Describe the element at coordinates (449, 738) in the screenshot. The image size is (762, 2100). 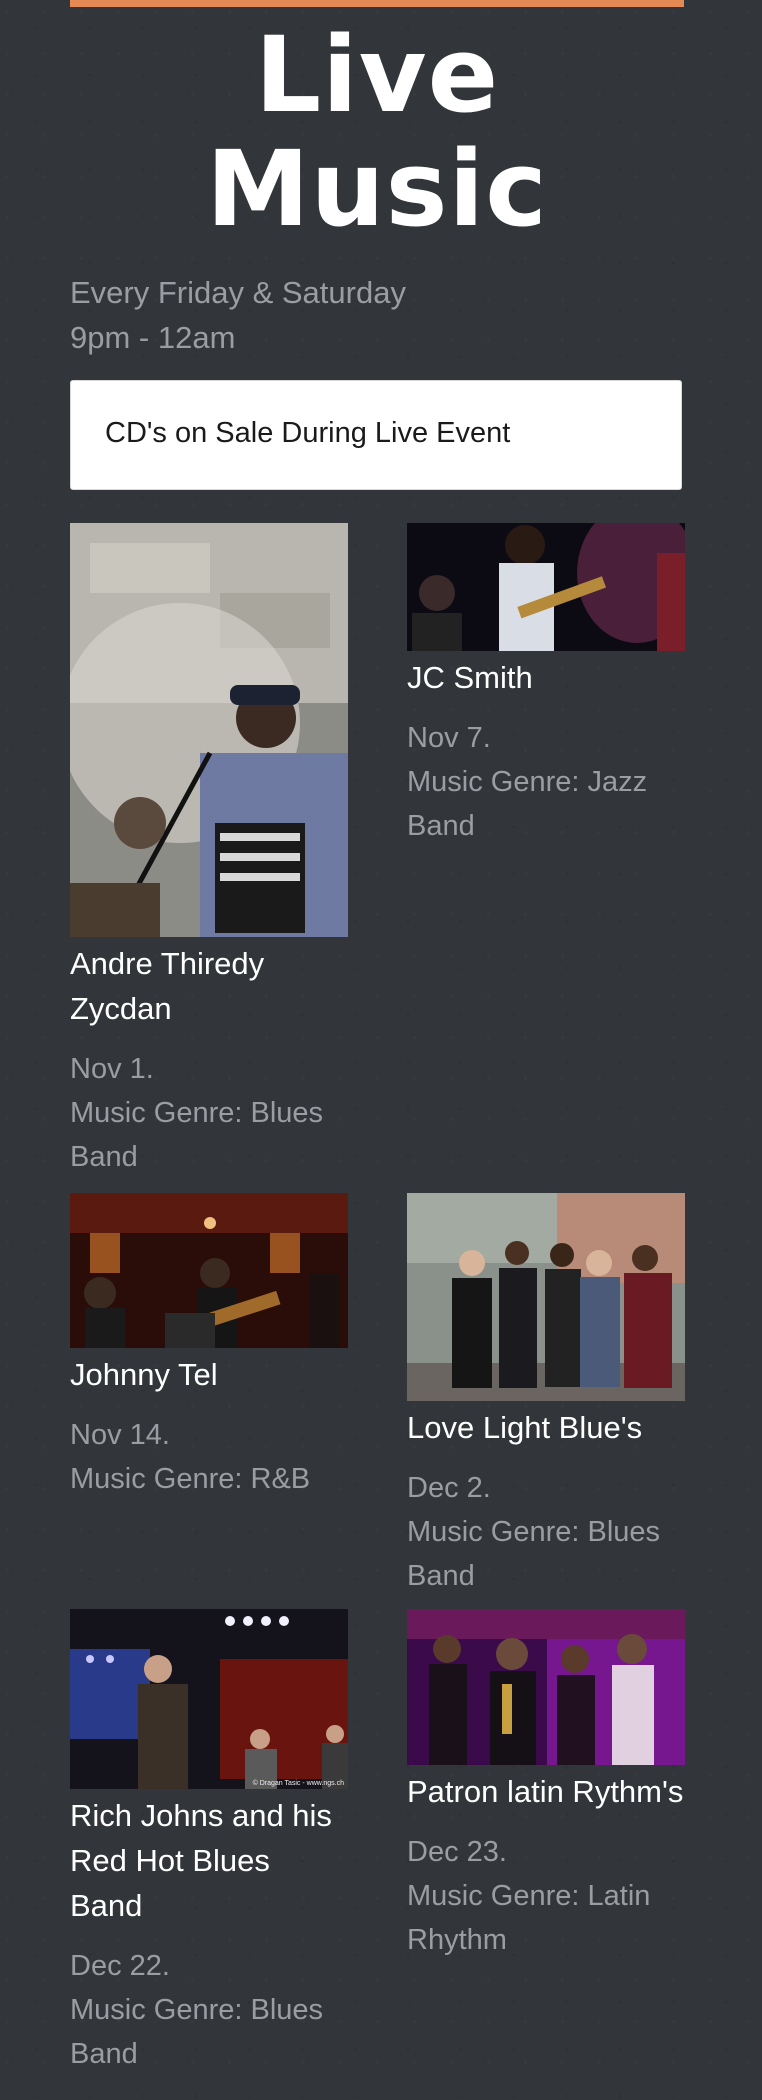
I see `event-date: Nov 7.` at that location.